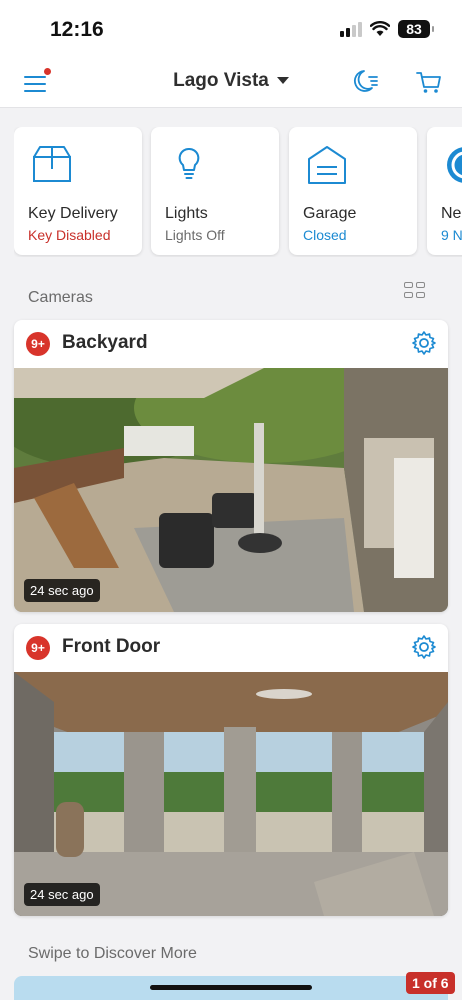  I want to click on cart-icon, so click(428, 82).